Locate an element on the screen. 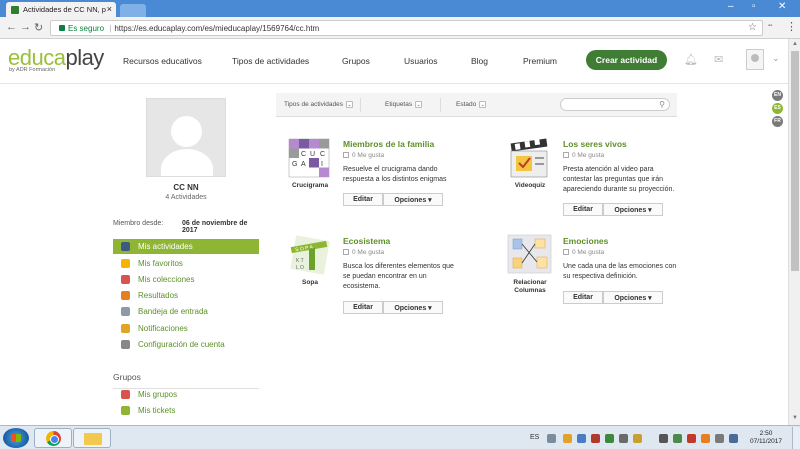  browser-tab: Actividades de CC NN, p × is located at coordinates (61, 9).